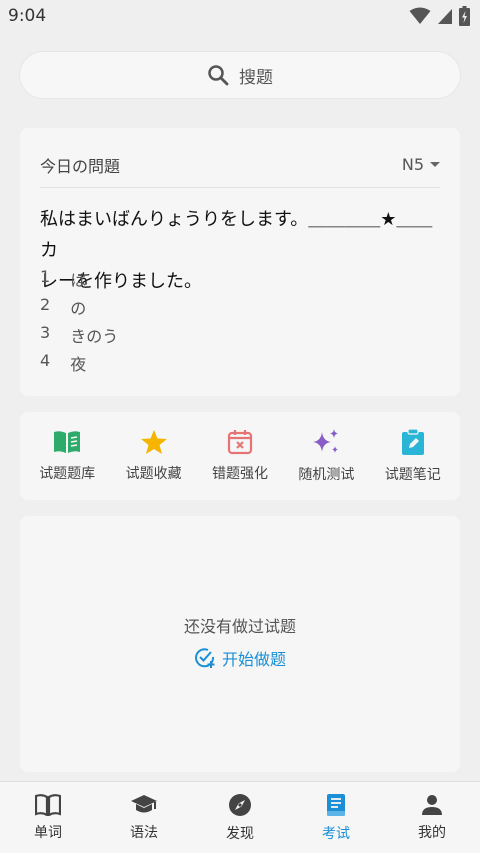 This screenshot has height=853, width=480. What do you see at coordinates (239, 626) in the screenshot?
I see `empty-state-message: 还没有做过试题` at bounding box center [239, 626].